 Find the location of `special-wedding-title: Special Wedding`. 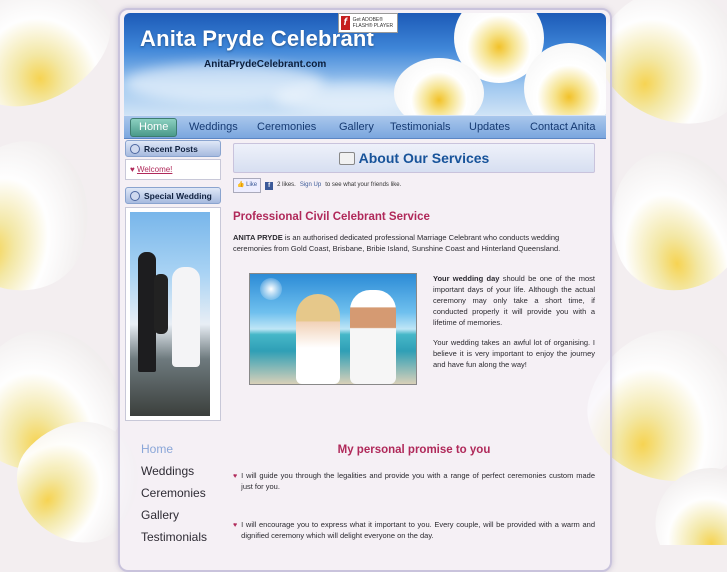

special-wedding-title: Special Wedding is located at coordinates (178, 195).